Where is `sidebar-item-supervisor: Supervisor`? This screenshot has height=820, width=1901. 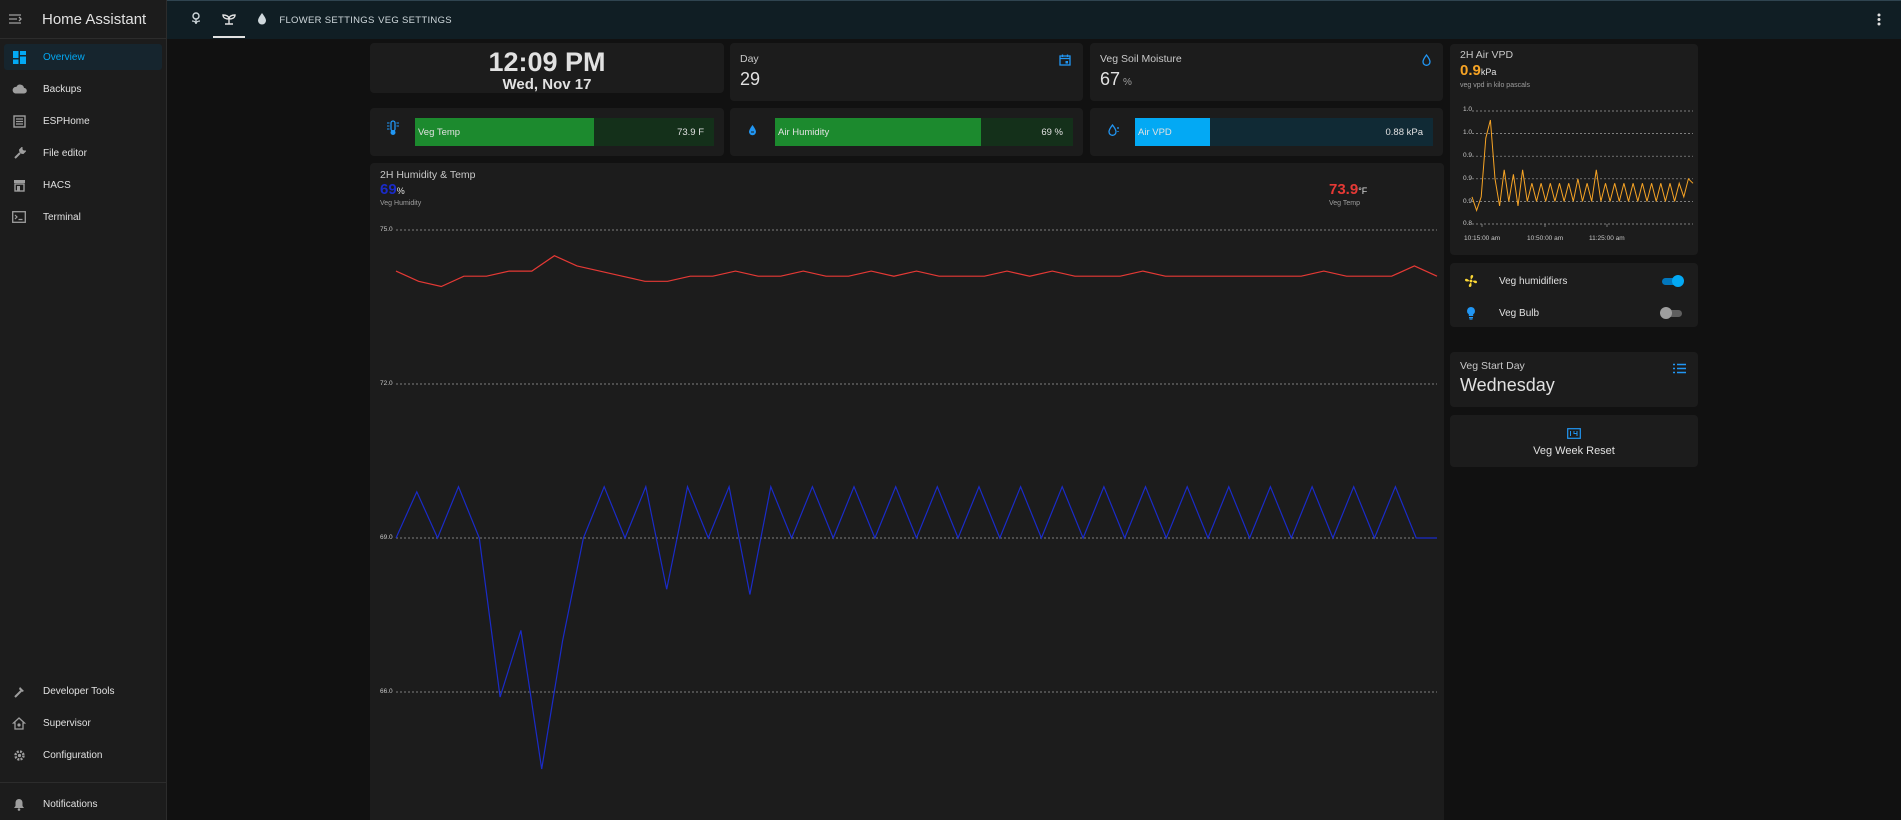
sidebar-item-supervisor: Supervisor is located at coordinates (83, 723).